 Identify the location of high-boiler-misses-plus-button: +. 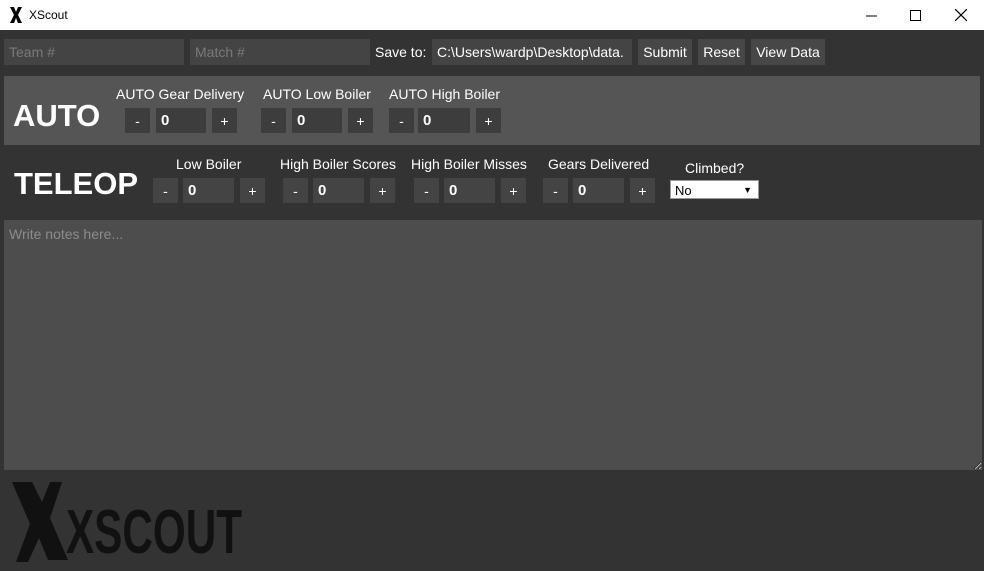
(513, 190).